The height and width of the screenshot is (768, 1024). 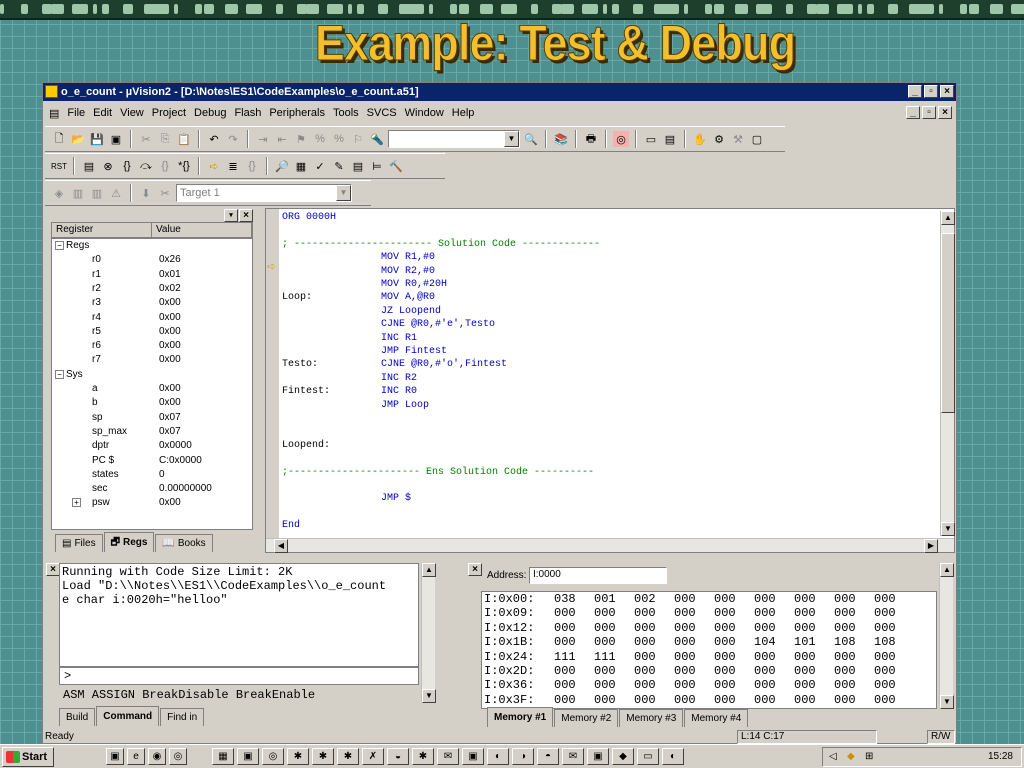 I want to click on tab-memory-4: Memory #4, so click(x=716, y=718).